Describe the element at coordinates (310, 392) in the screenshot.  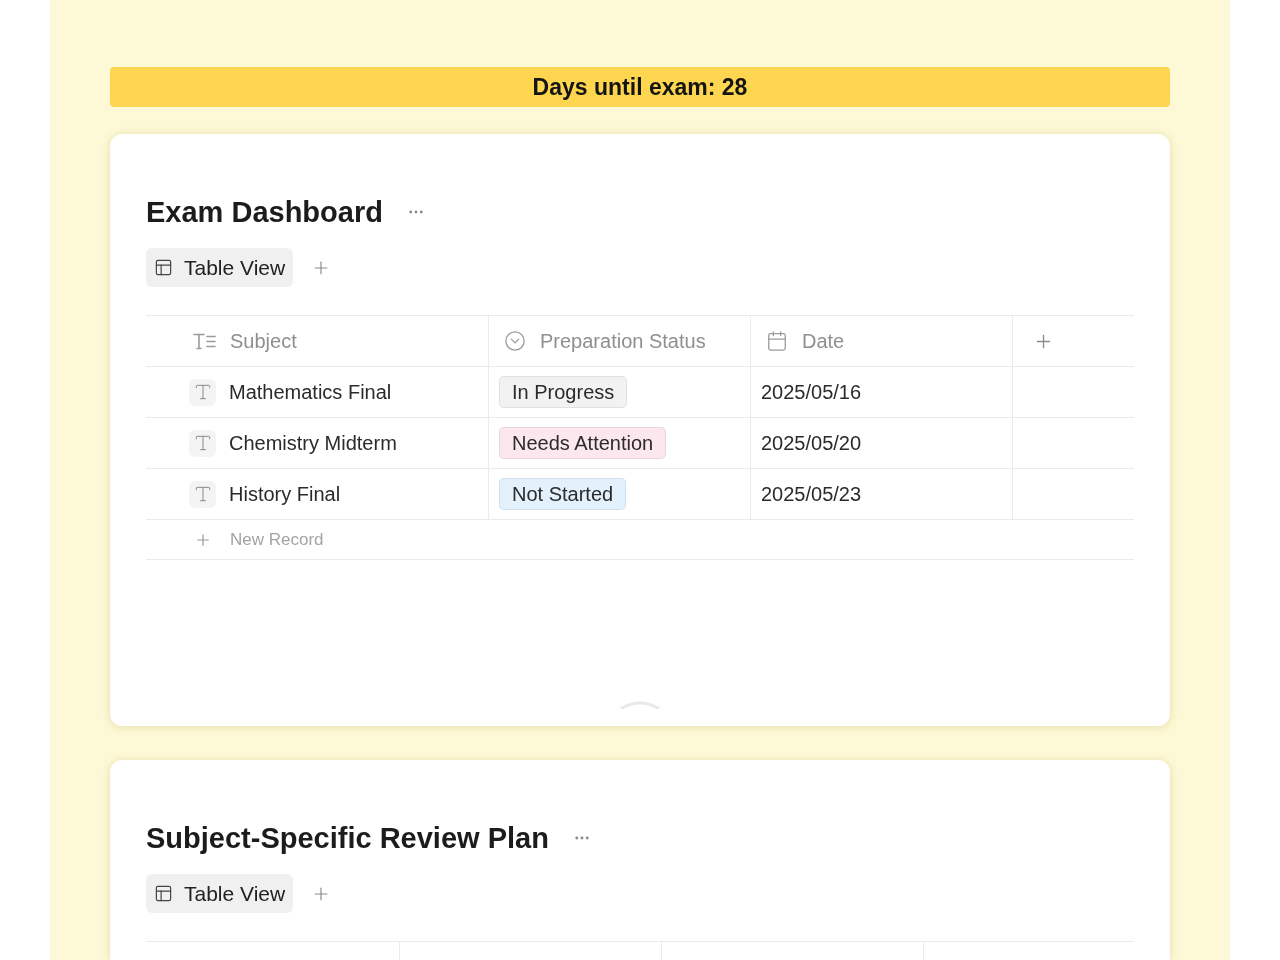
I see `table-cell-text: Mathematics Final` at that location.